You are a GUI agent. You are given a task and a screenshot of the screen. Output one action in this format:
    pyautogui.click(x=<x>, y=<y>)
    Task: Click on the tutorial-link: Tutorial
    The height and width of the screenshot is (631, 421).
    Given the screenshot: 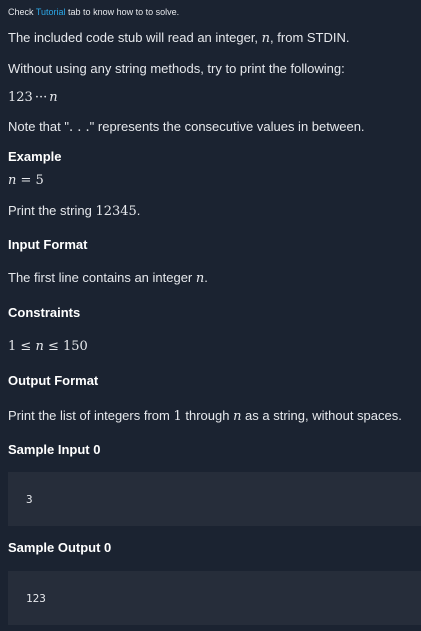 What is the action you would take?
    pyautogui.click(x=51, y=12)
    